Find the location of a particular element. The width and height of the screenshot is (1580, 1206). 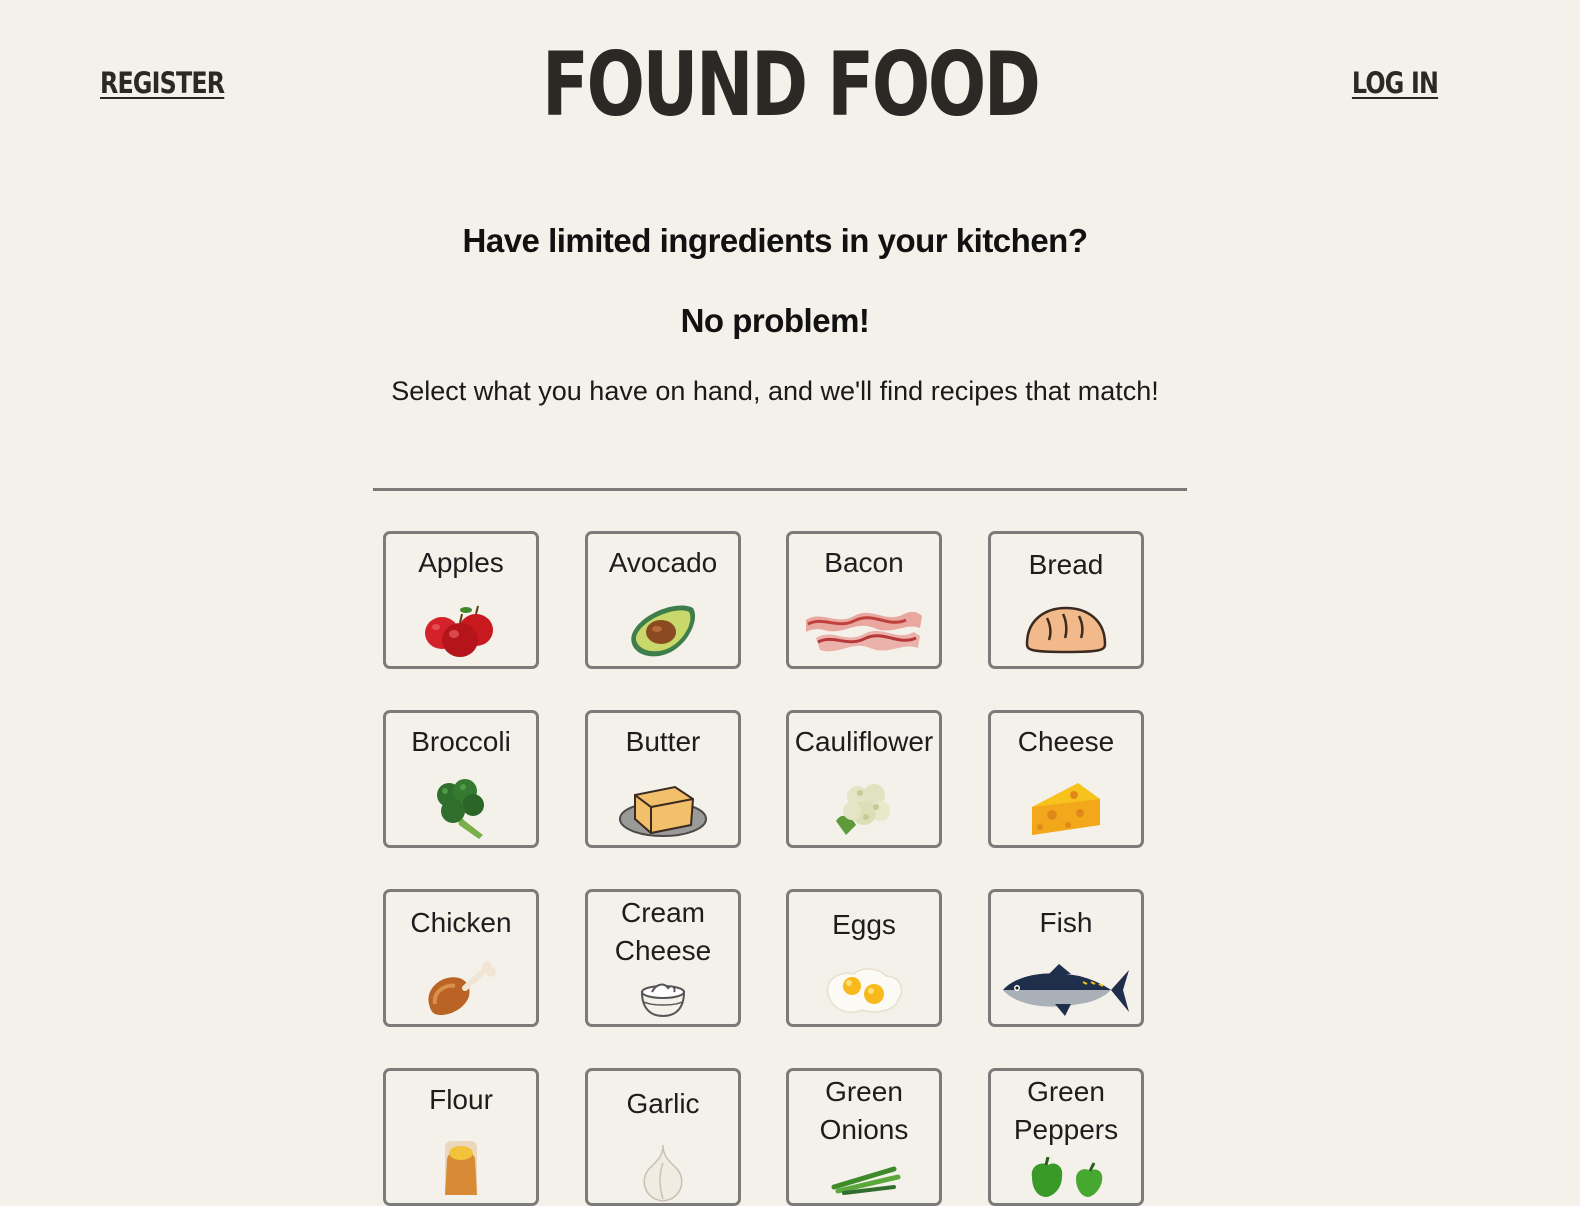

ingredient-card-cheese: Cheese is located at coordinates (1066, 779).